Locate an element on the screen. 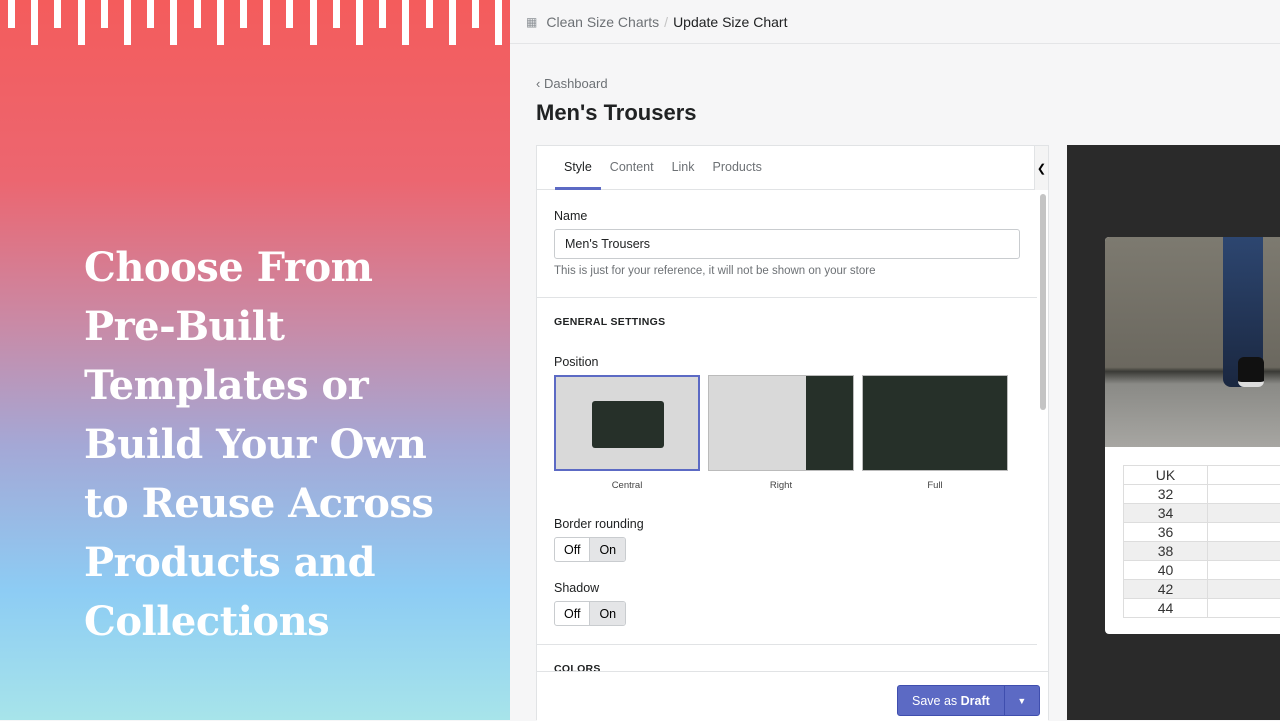 The height and width of the screenshot is (721, 1280). size-row: 44 is located at coordinates (1202, 608).